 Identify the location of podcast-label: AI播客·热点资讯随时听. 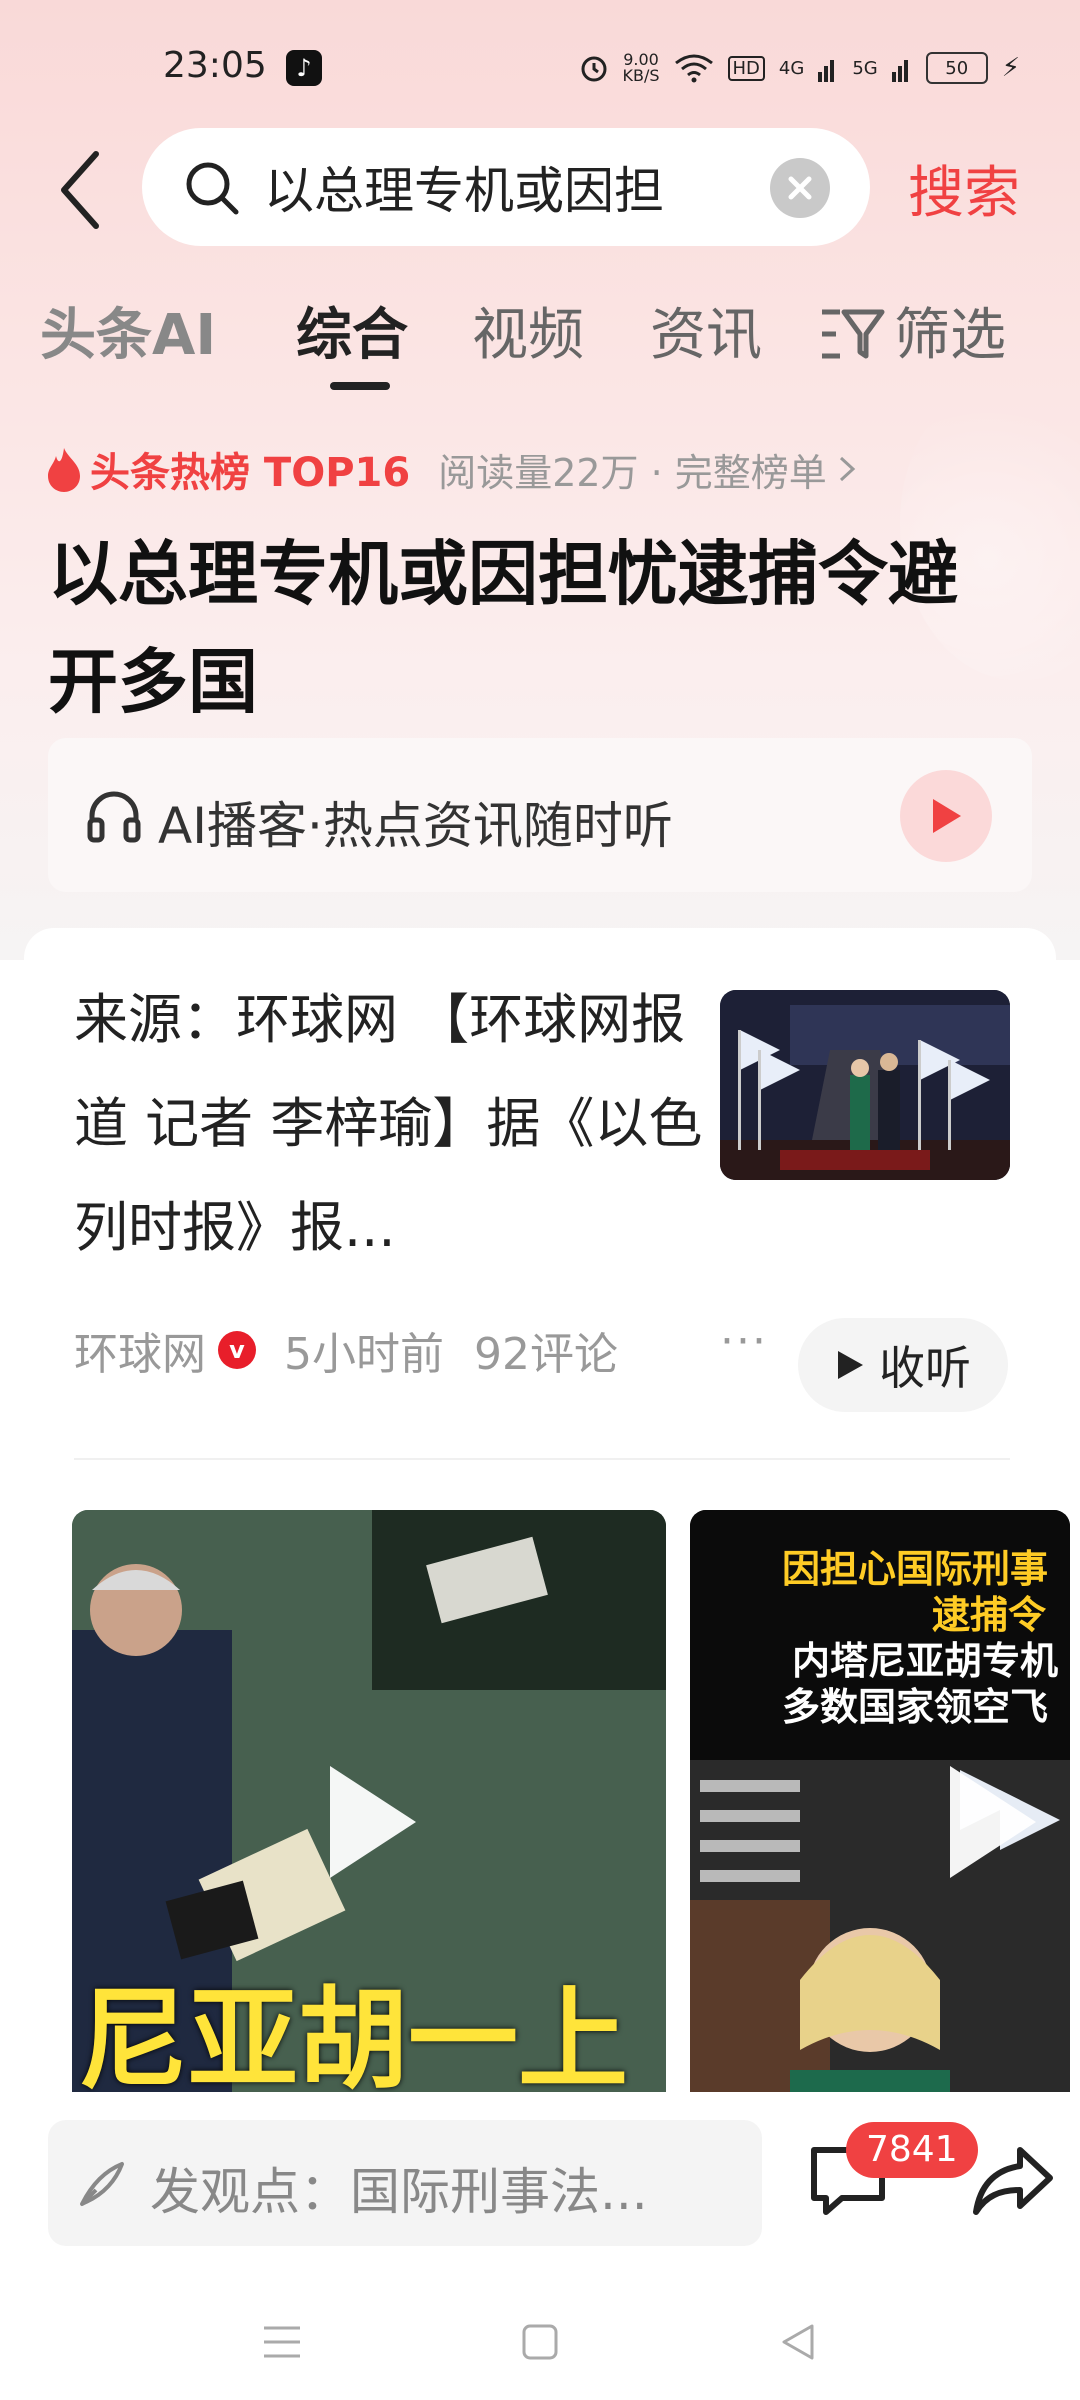
(415, 826).